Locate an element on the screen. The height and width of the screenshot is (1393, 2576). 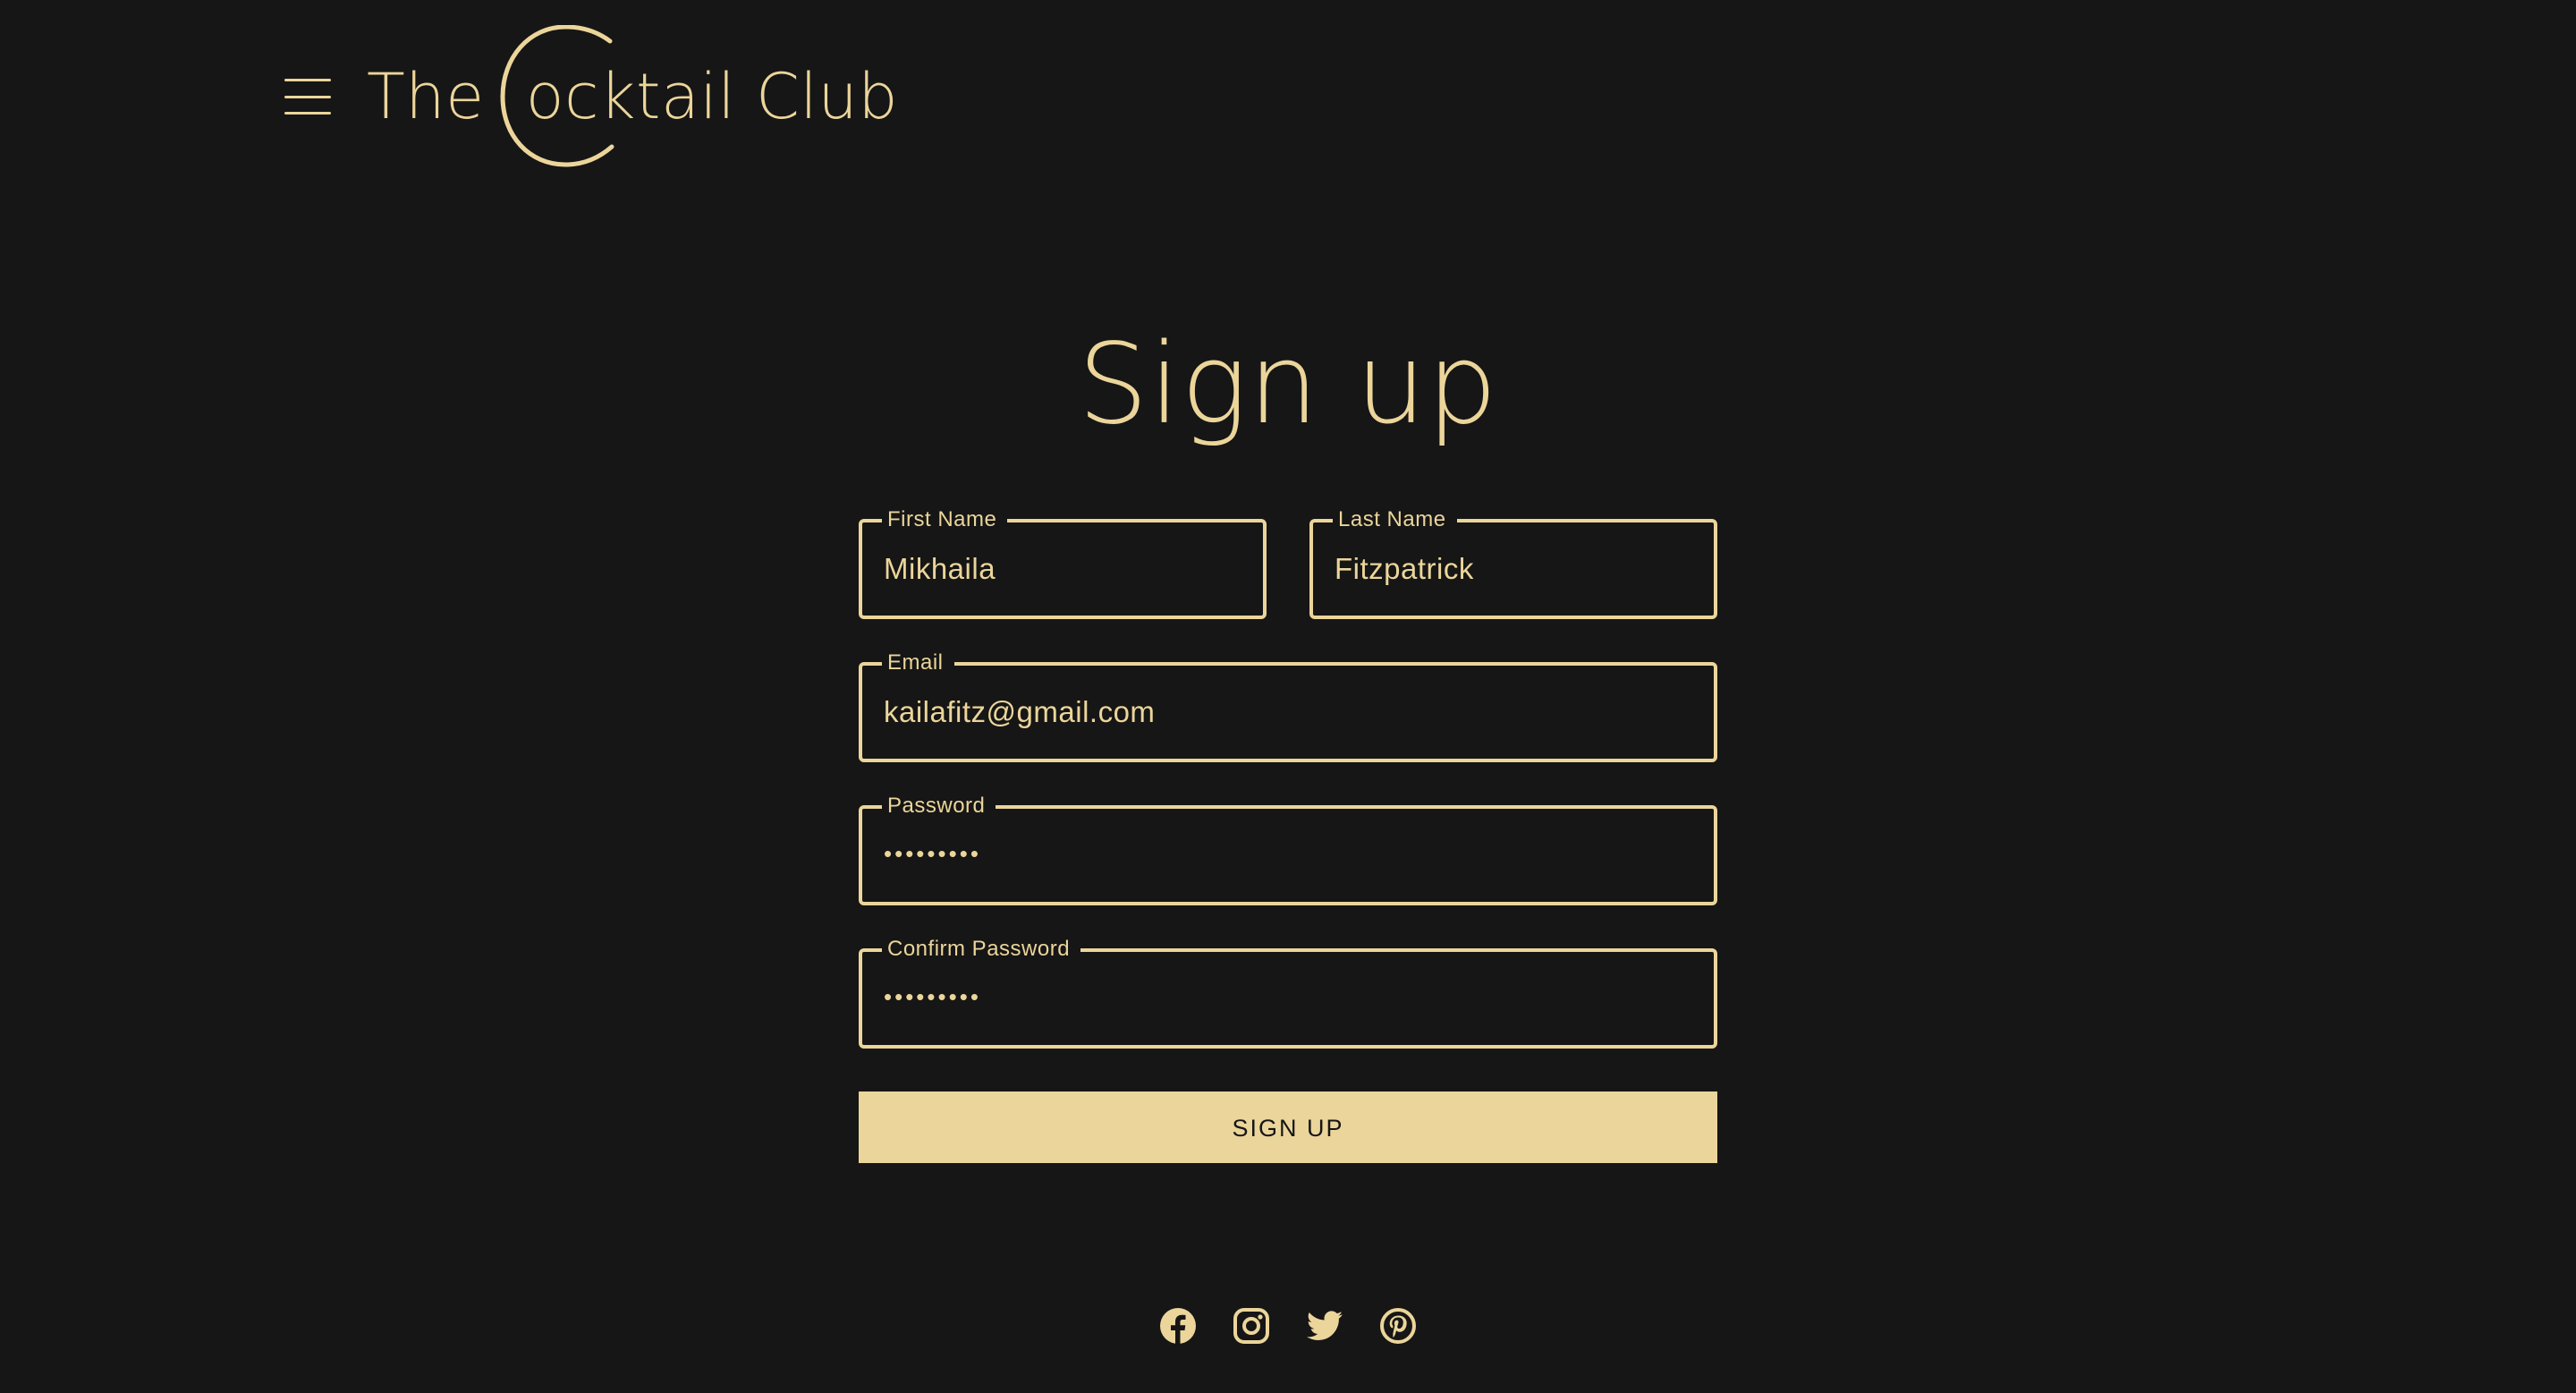
last-name-value: Fitzpatrick is located at coordinates (1404, 569).